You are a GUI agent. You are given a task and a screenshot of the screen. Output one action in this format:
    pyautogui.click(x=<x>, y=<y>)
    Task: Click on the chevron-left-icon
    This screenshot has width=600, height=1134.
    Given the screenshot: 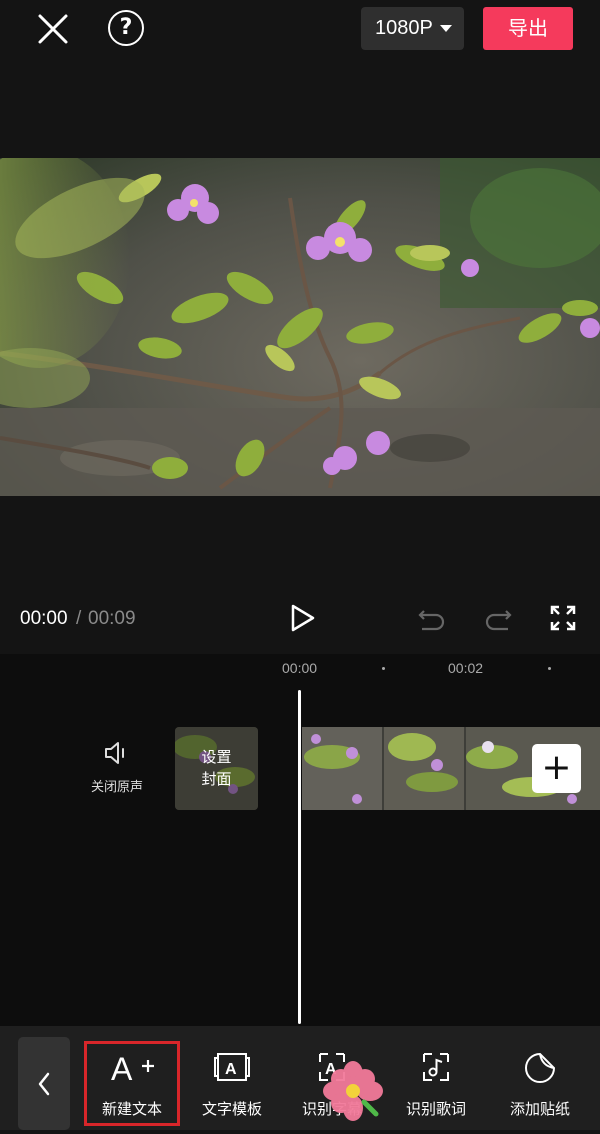 What is the action you would take?
    pyautogui.click(x=44, y=1084)
    